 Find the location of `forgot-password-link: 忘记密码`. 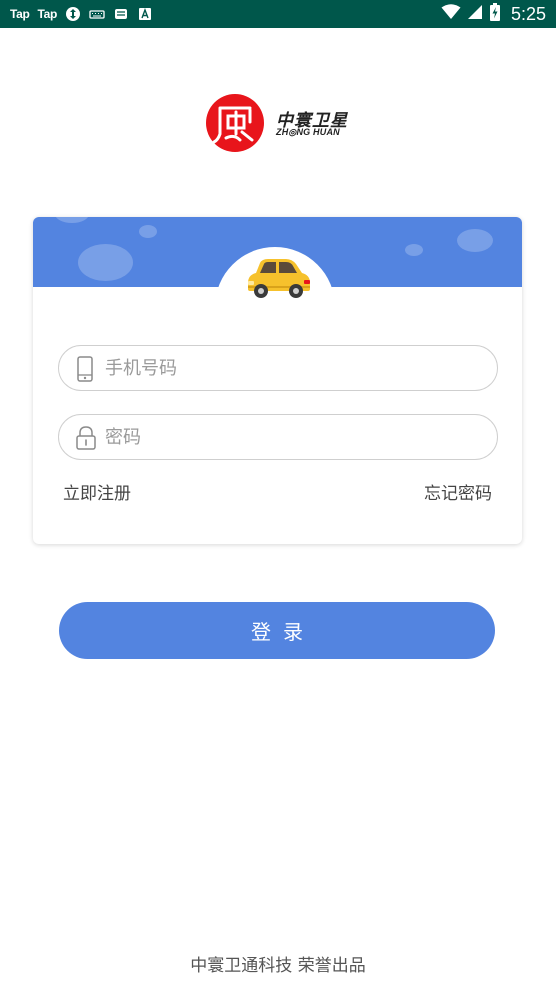

forgot-password-link: 忘记密码 is located at coordinates (458, 491).